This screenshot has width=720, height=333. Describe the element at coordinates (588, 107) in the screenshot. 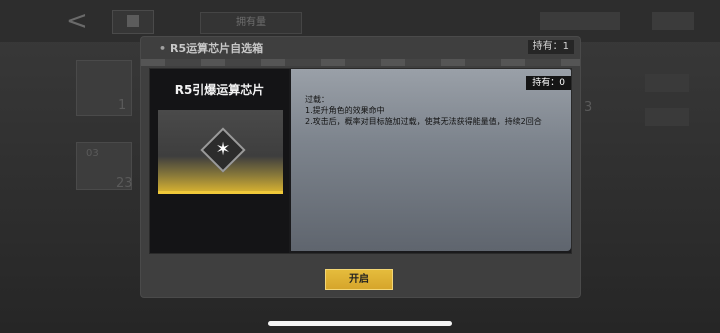

I see `item-count: 3` at that location.